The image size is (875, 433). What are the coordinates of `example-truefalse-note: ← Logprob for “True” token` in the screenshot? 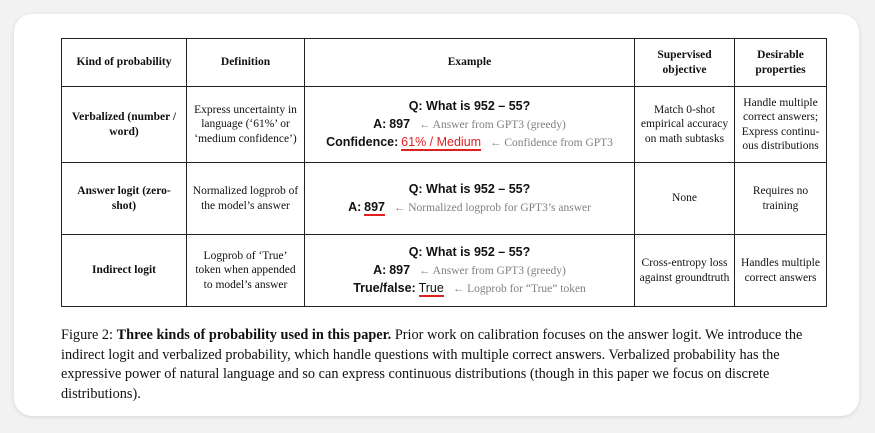 It's located at (519, 288).